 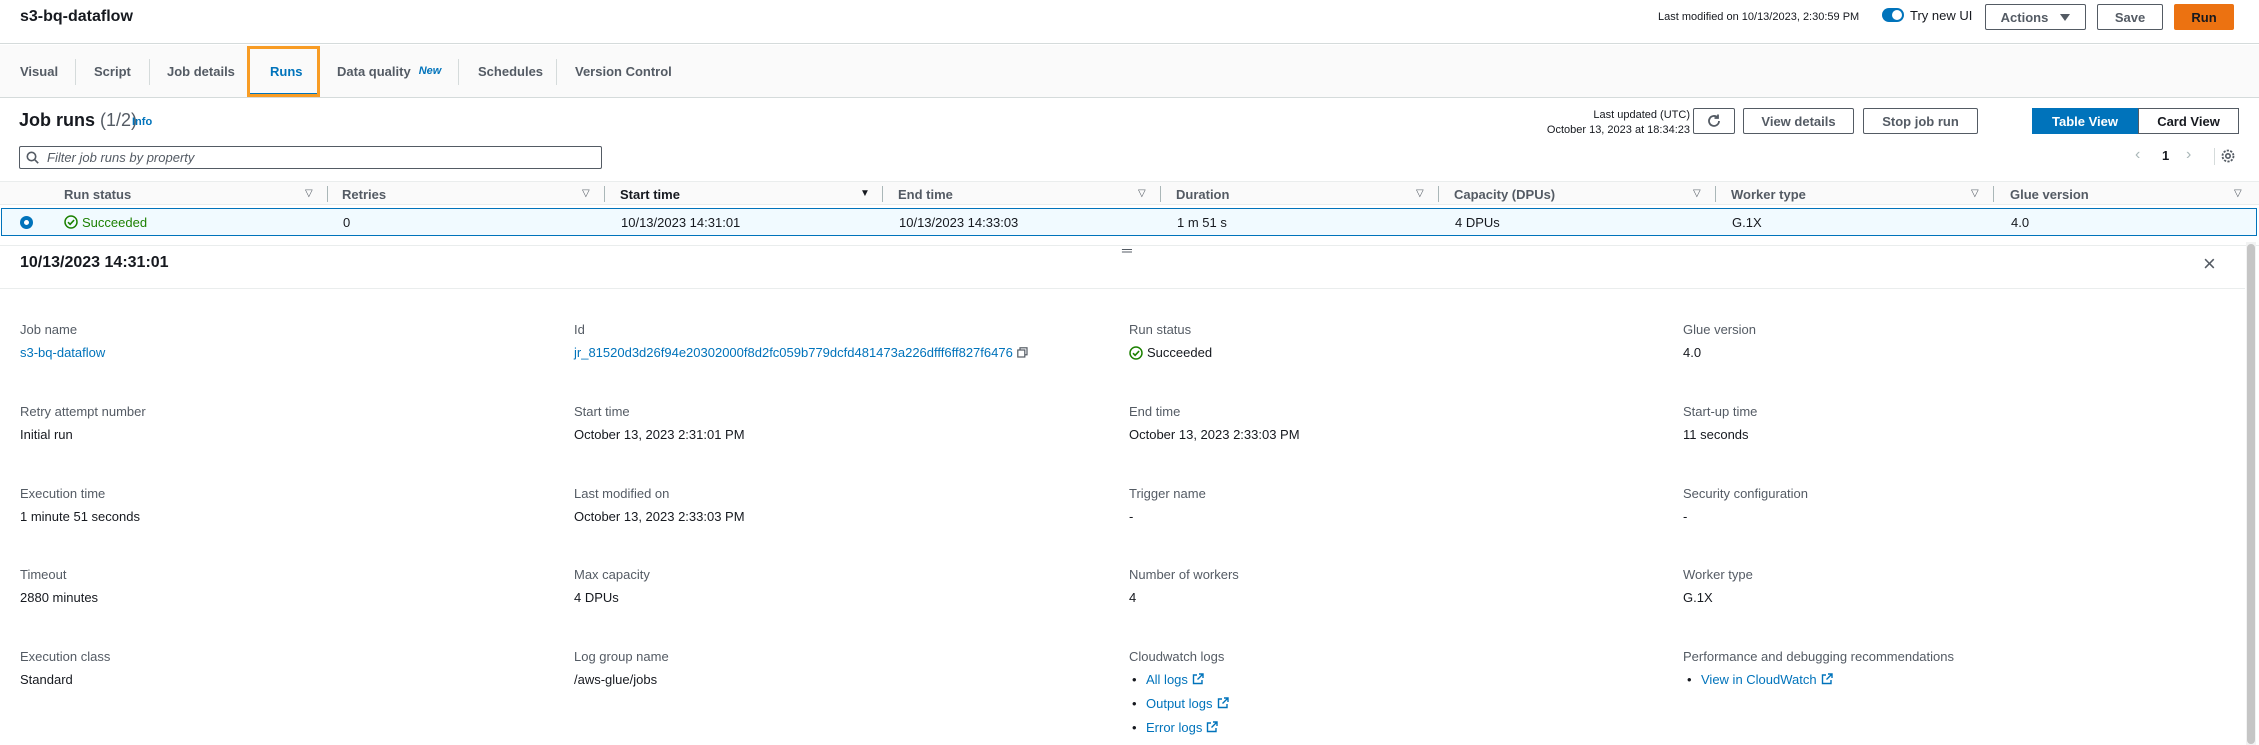 What do you see at coordinates (2137, 155) in the screenshot?
I see `prev-page-icon: ‹` at bounding box center [2137, 155].